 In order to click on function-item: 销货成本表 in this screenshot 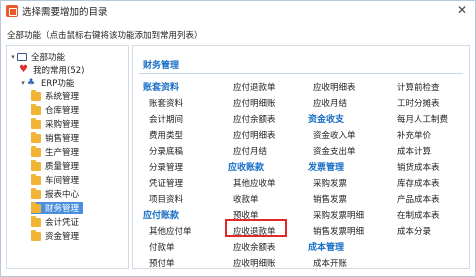, I will do `click(418, 167)`.